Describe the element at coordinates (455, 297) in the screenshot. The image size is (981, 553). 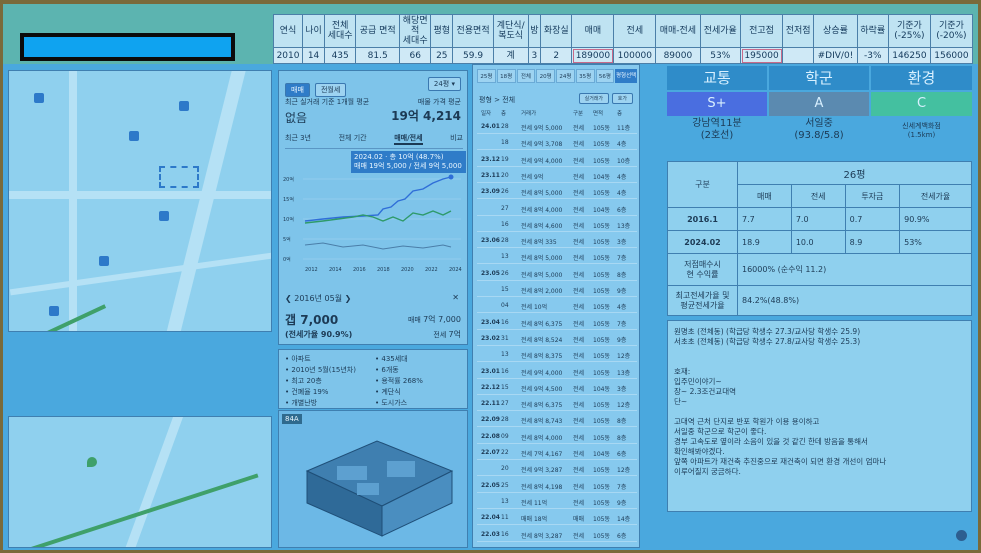
I see `close-icon: ✕` at that location.